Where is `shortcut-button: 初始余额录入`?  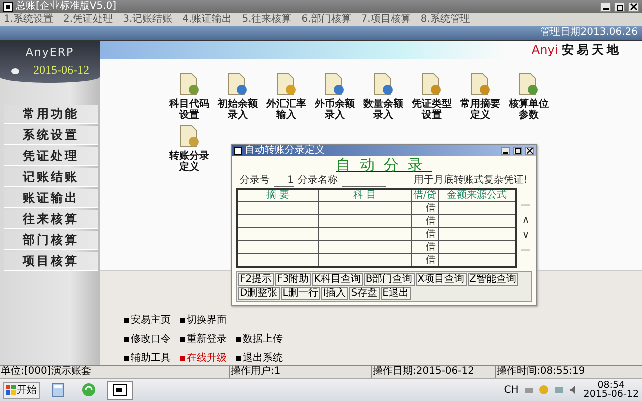 shortcut-button: 初始余额录入 is located at coordinates (238, 97).